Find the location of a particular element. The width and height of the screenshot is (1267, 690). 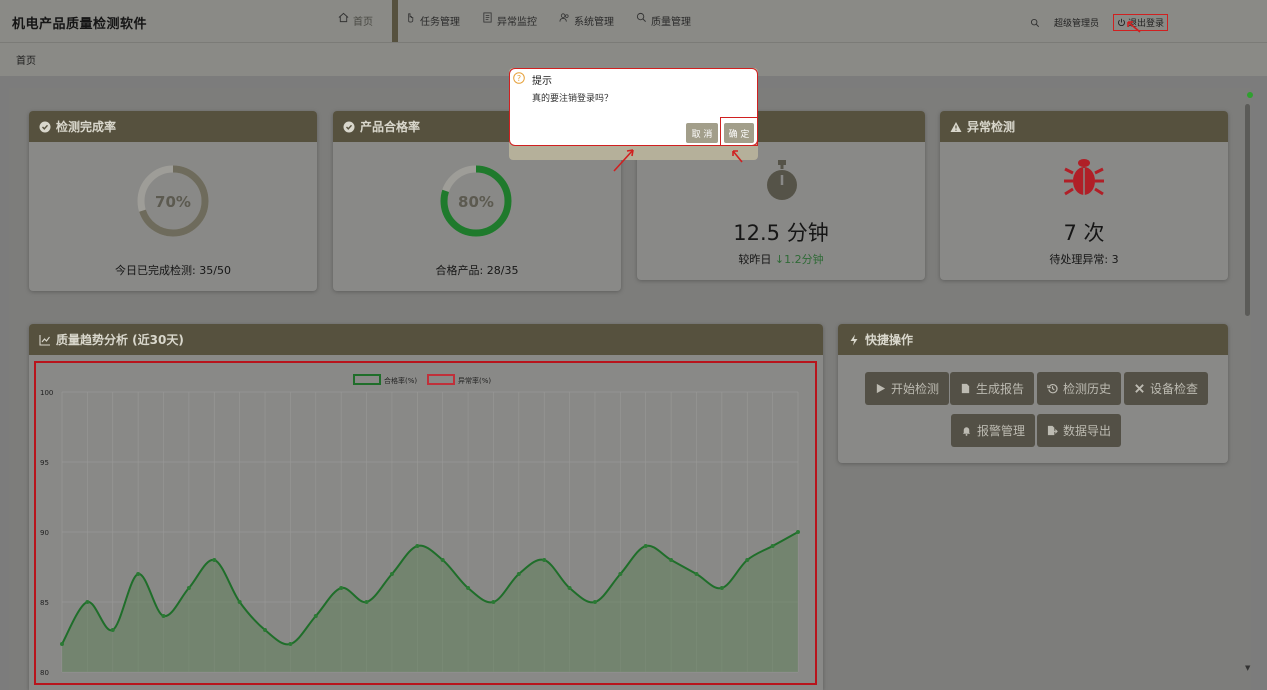

document-icon is located at coordinates (487, 17).